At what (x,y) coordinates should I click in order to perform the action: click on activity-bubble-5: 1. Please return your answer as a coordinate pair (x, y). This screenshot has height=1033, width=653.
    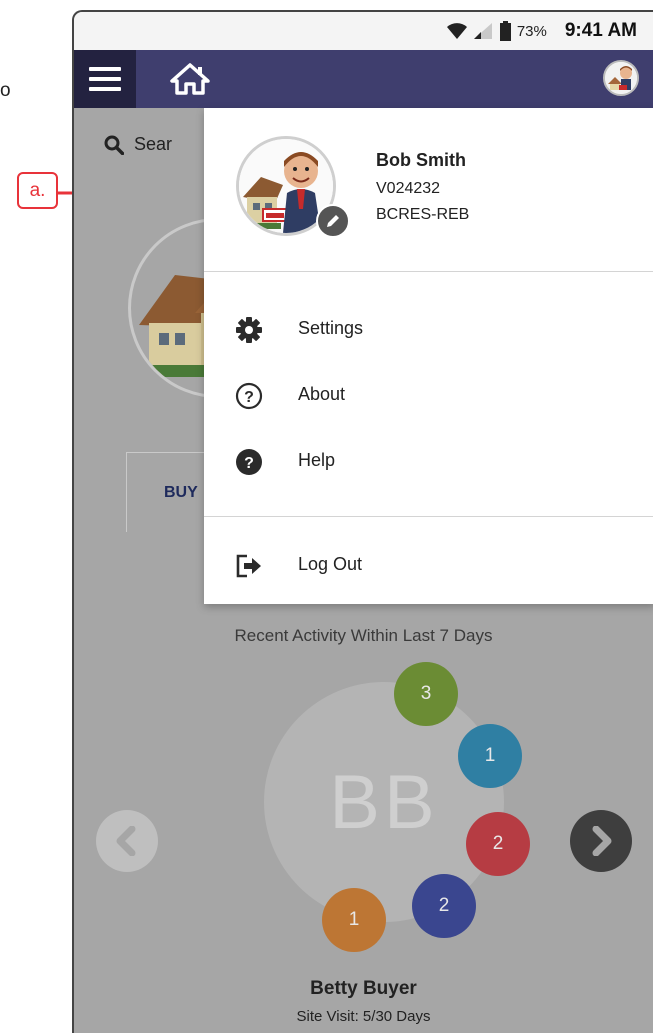
    Looking at the image, I should click on (354, 920).